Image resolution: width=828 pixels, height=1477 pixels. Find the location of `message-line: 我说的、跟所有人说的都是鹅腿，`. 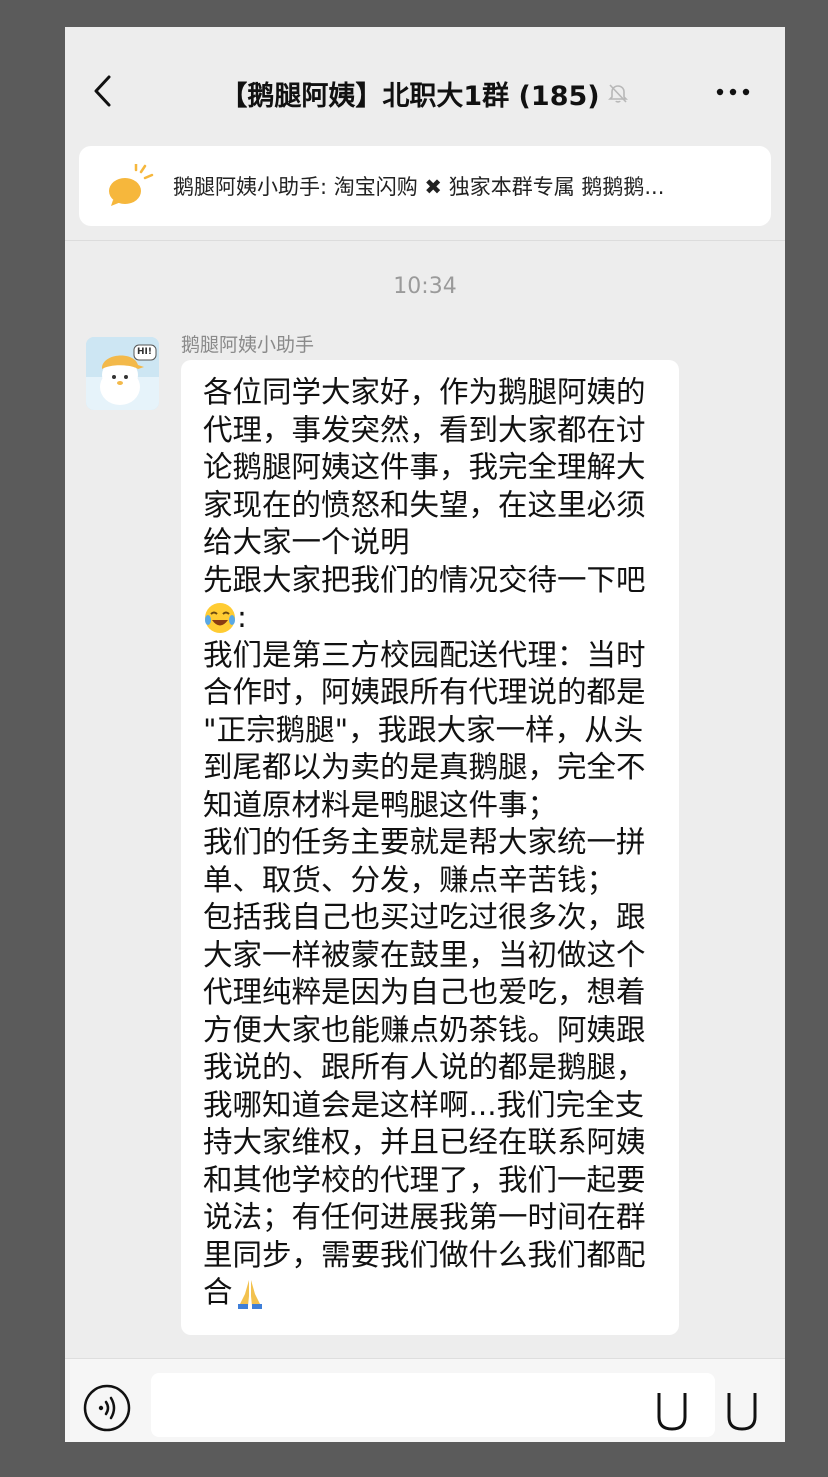

message-line: 我说的、跟所有人说的都是鹅腿， is located at coordinates (424, 1067).